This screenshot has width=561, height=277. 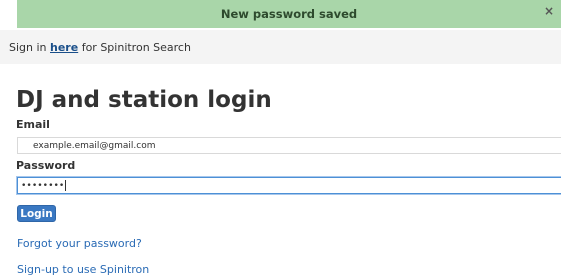 I want to click on email-value: example.email@gmail.com, so click(x=94, y=145).